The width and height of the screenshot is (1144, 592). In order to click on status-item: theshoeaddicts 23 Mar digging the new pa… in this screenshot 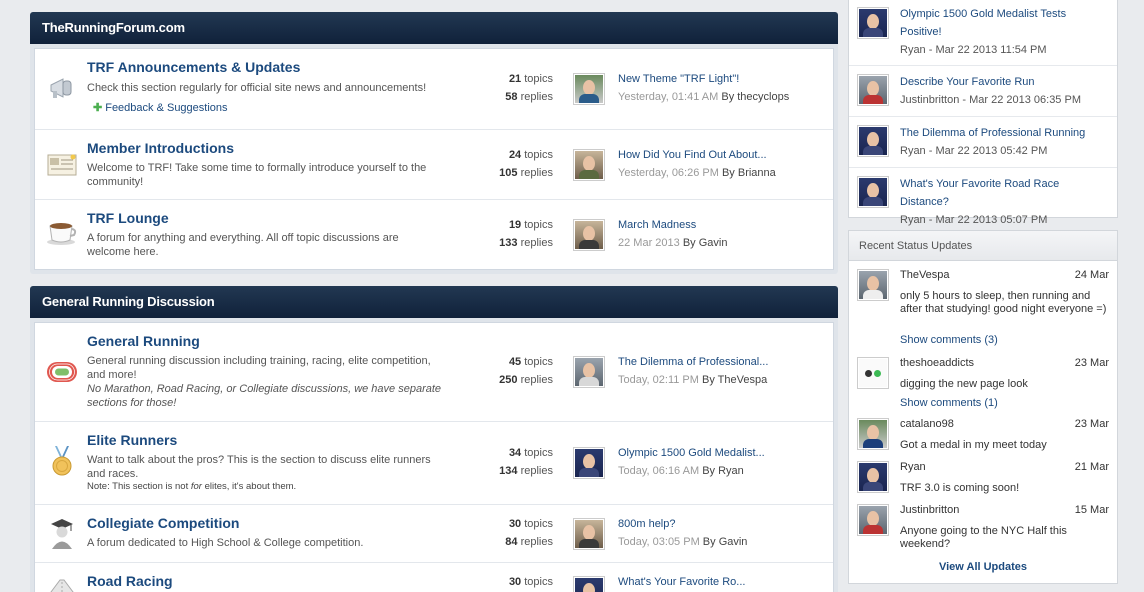, I will do `click(983, 386)`.